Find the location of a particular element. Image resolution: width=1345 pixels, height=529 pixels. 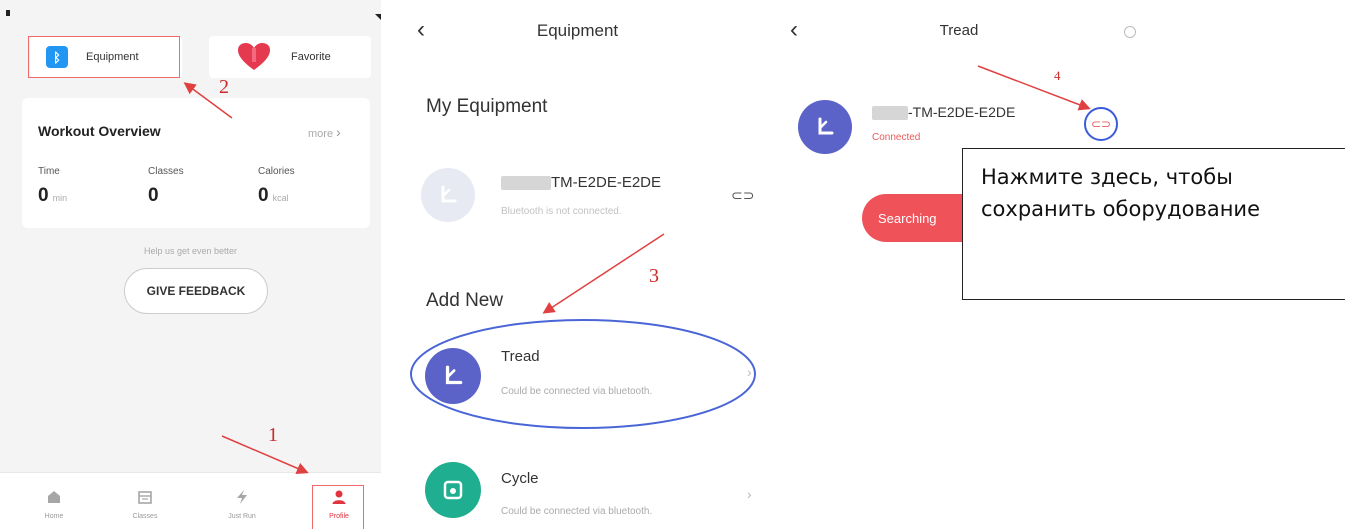

workout-overview-title: Workout Overview is located at coordinates (99, 131).